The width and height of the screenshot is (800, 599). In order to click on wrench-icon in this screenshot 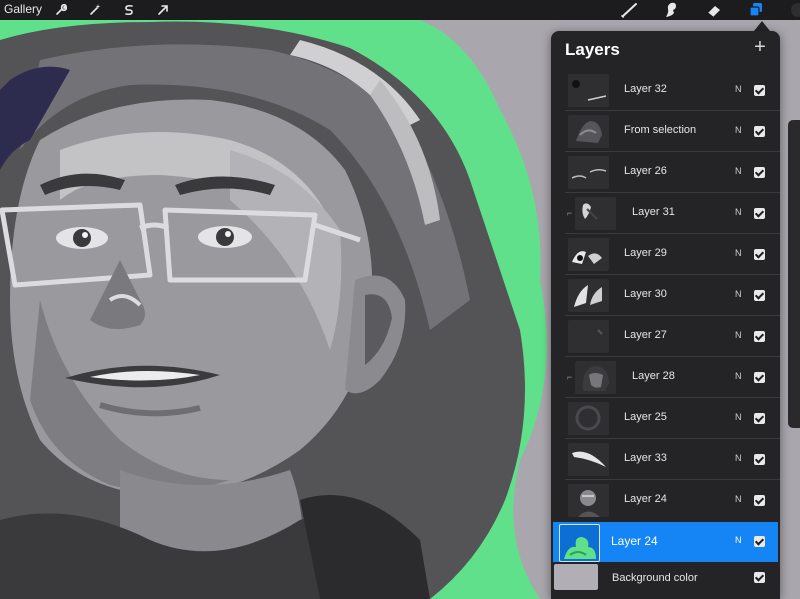, I will do `click(61, 10)`.